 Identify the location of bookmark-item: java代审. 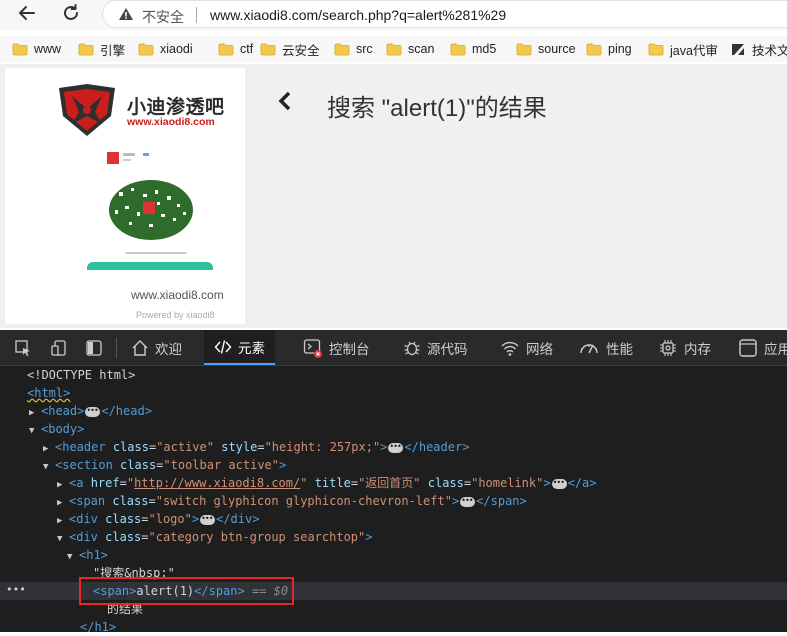
(683, 49).